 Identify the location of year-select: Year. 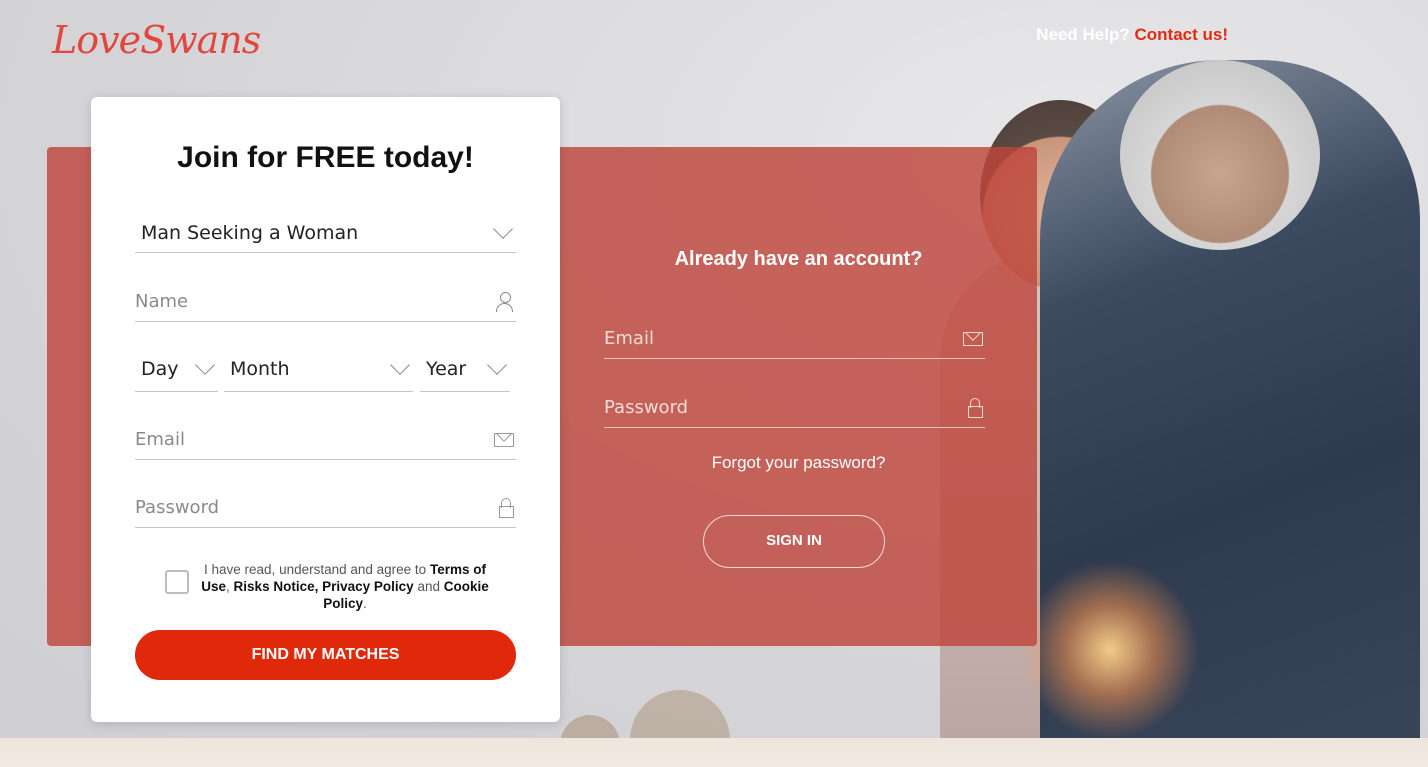
(465, 369).